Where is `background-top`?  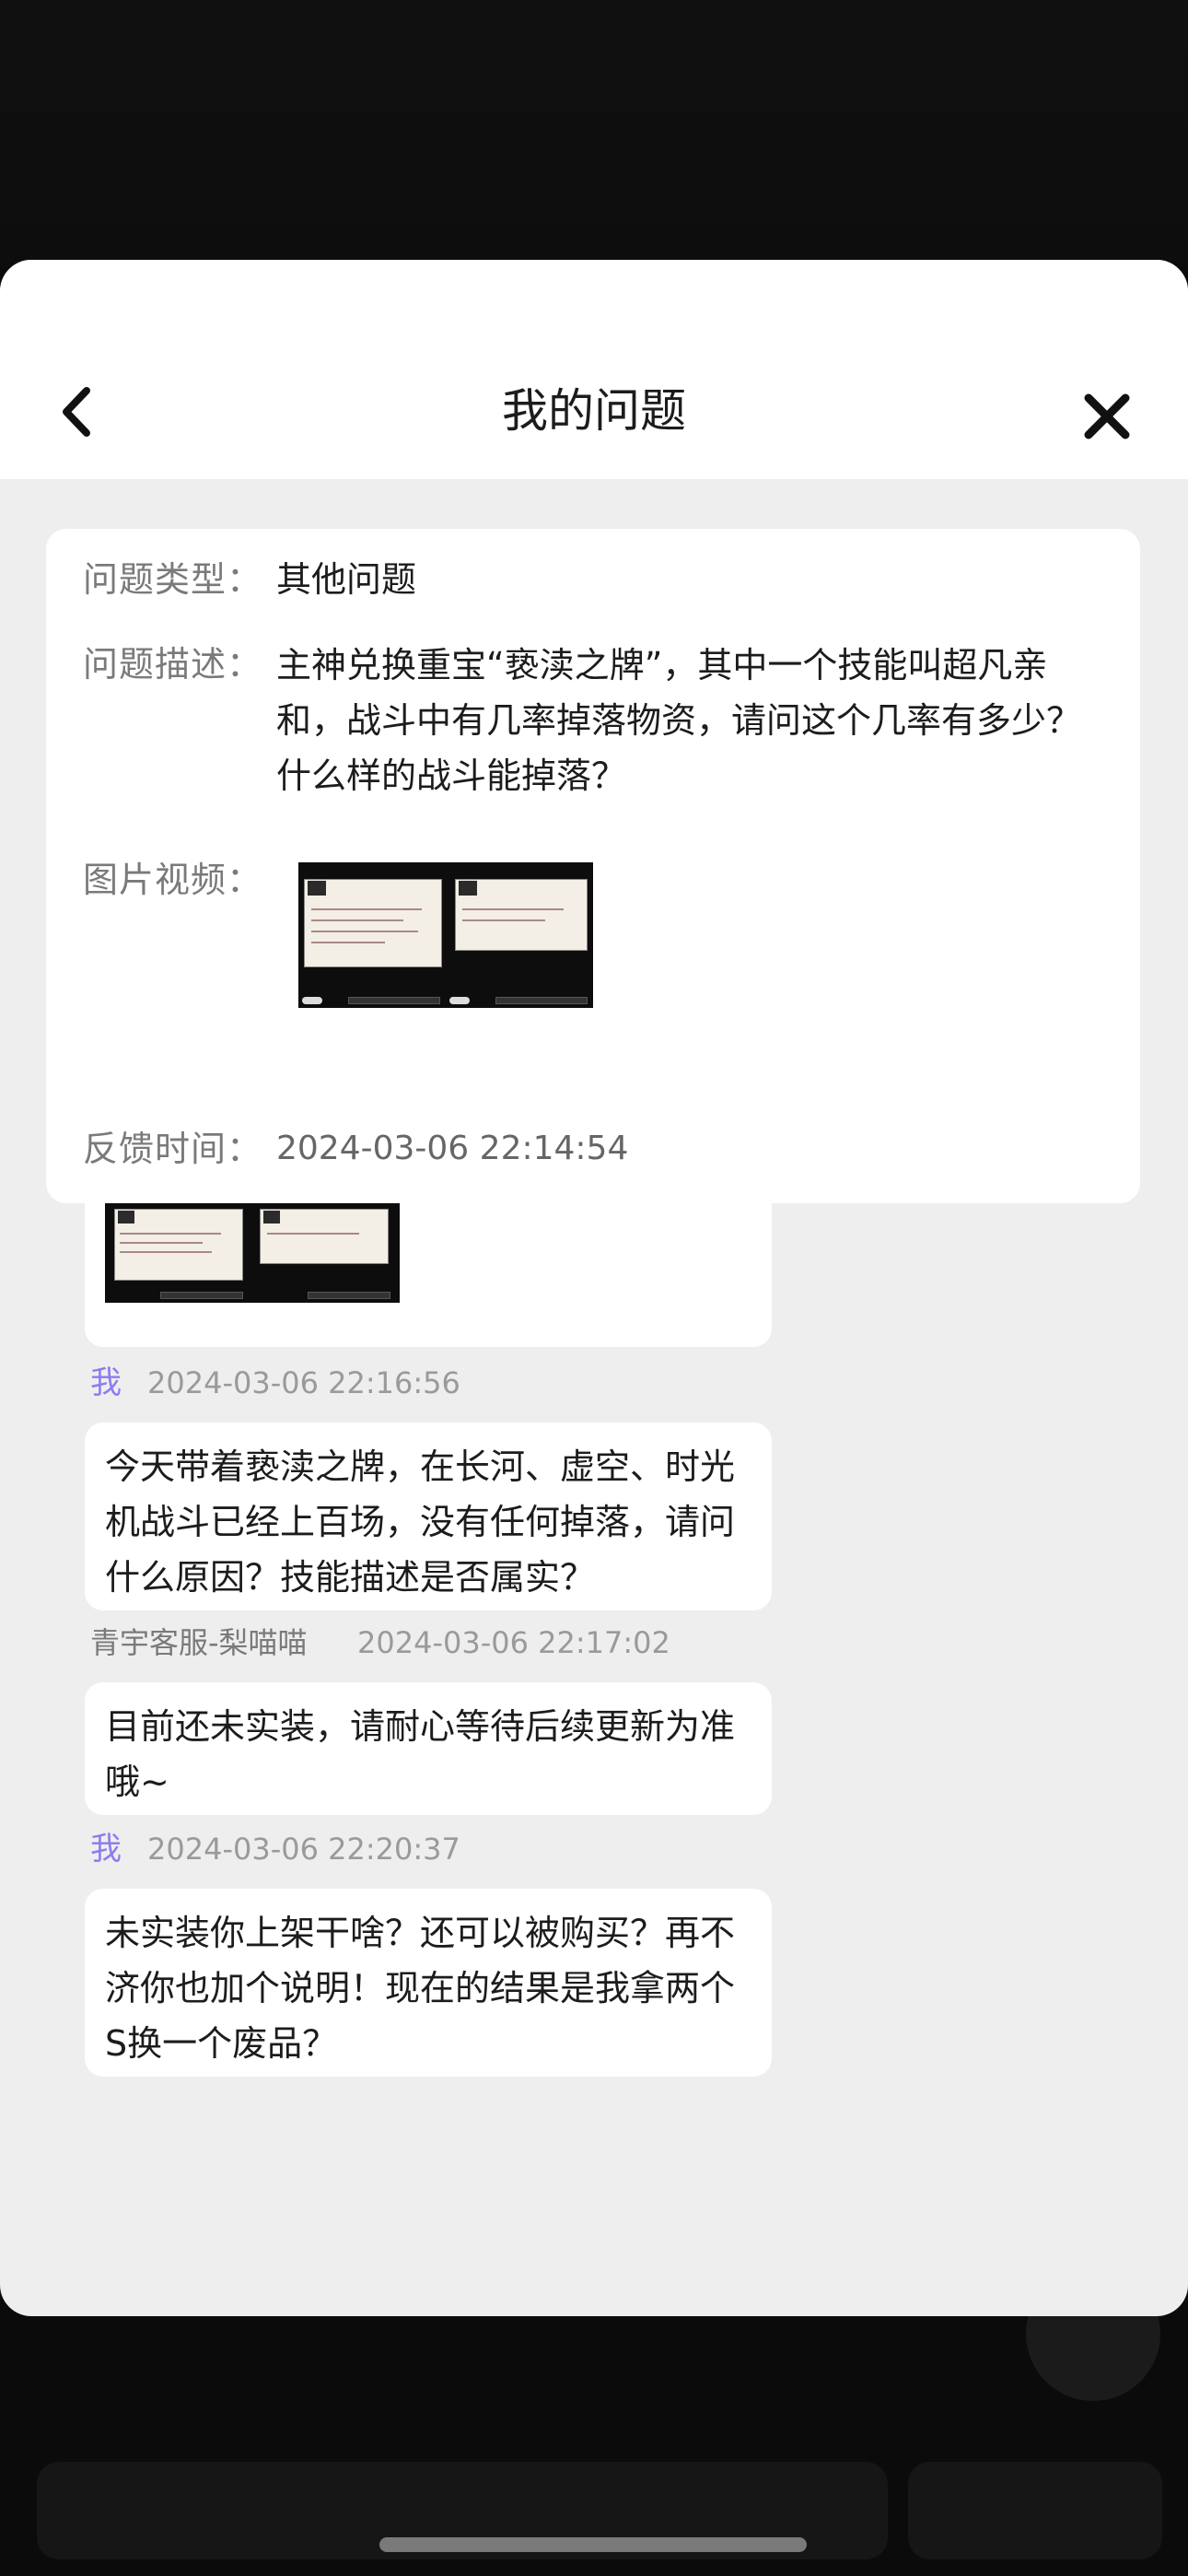
background-top is located at coordinates (594, 133).